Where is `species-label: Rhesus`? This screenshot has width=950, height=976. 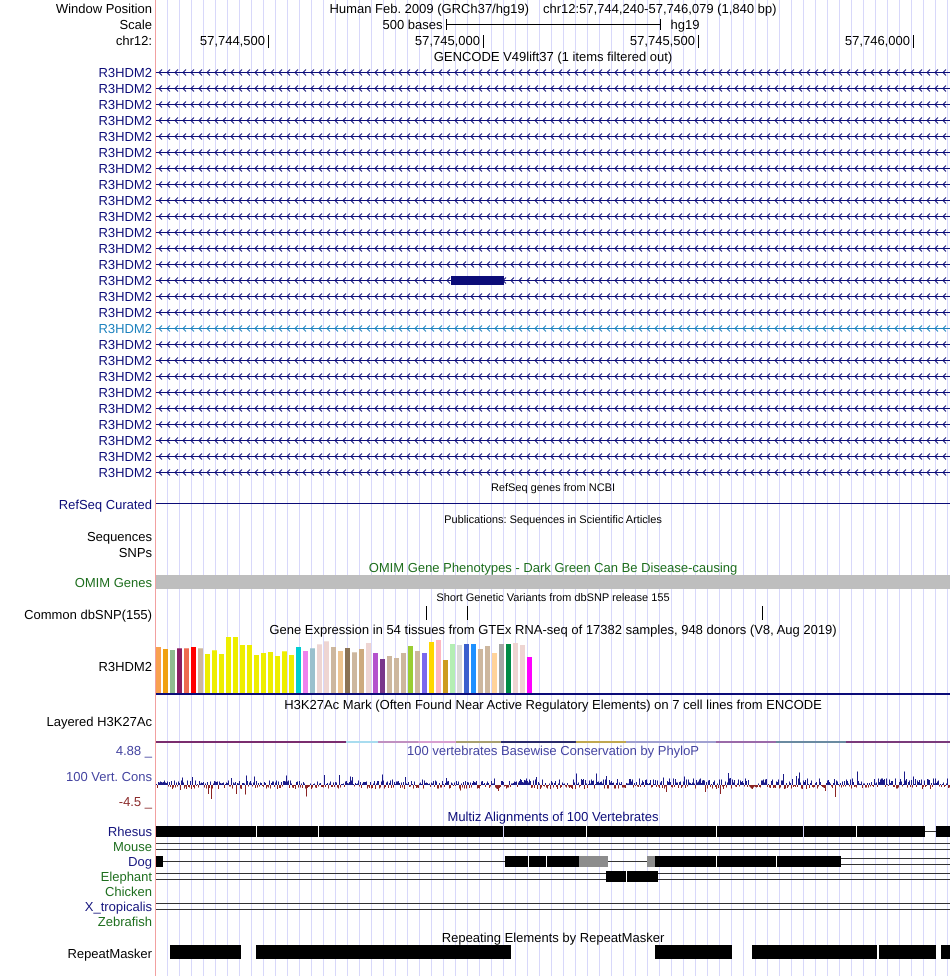 species-label: Rhesus is located at coordinates (130, 831).